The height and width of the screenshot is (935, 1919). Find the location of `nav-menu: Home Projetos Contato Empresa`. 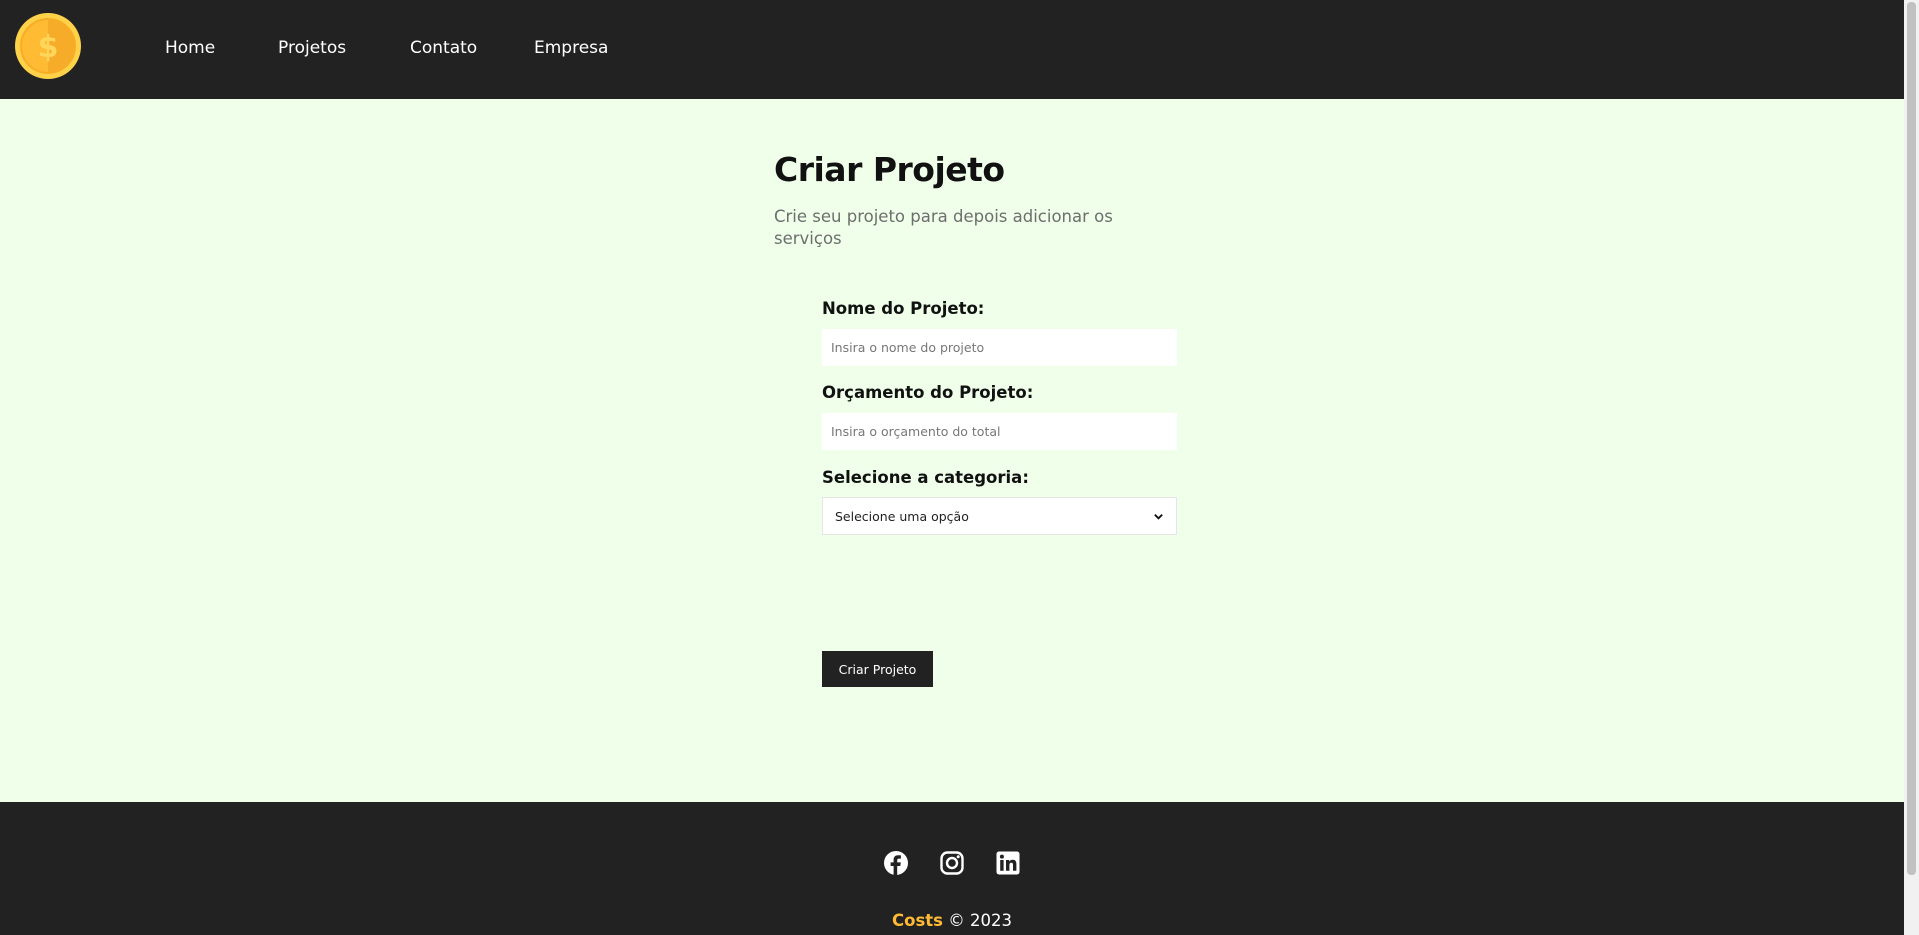

nav-menu: Home Projetos Contato Empresa is located at coordinates (952, 49).